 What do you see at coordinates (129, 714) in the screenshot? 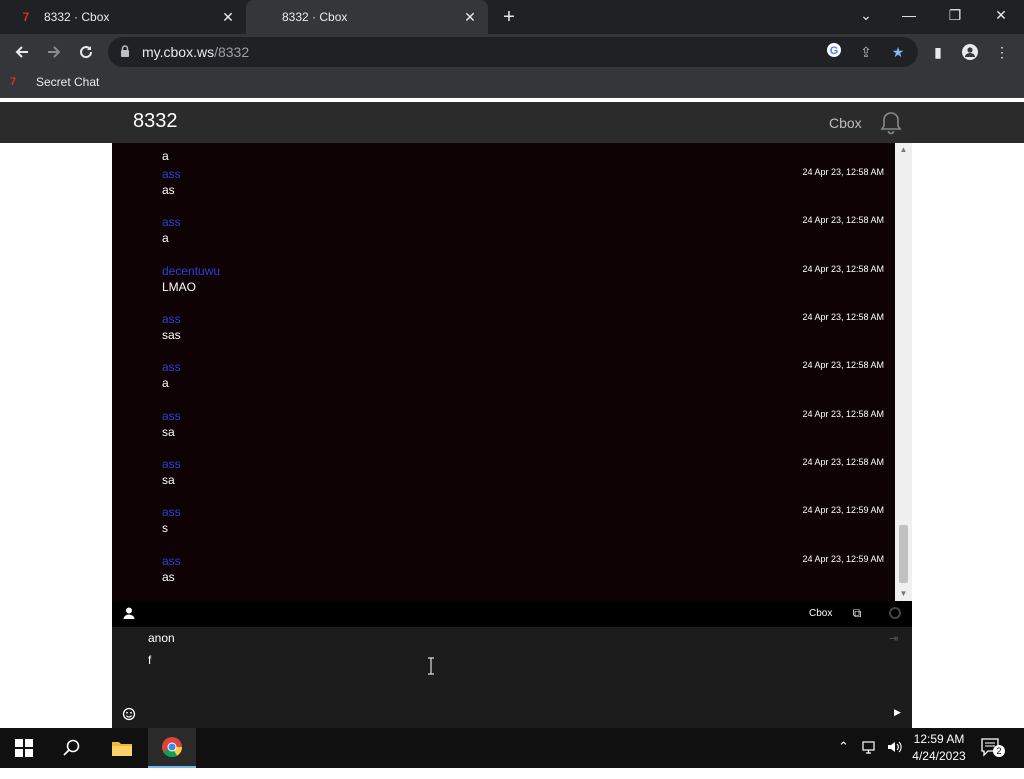
I see `emoji-icon` at bounding box center [129, 714].